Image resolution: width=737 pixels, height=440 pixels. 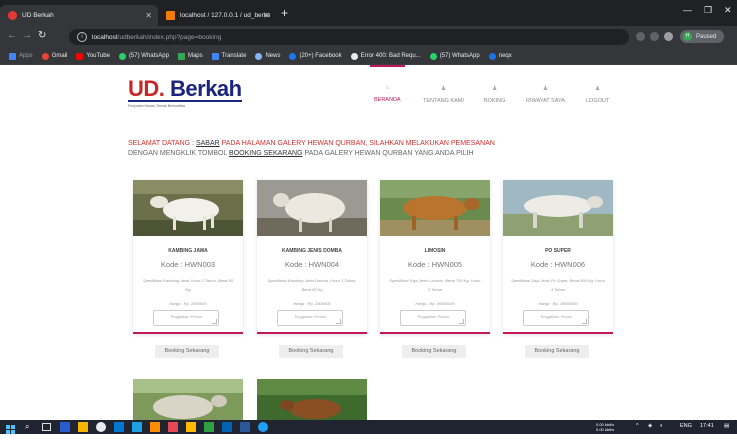 I want to click on search-icon, so click(x=654, y=36).